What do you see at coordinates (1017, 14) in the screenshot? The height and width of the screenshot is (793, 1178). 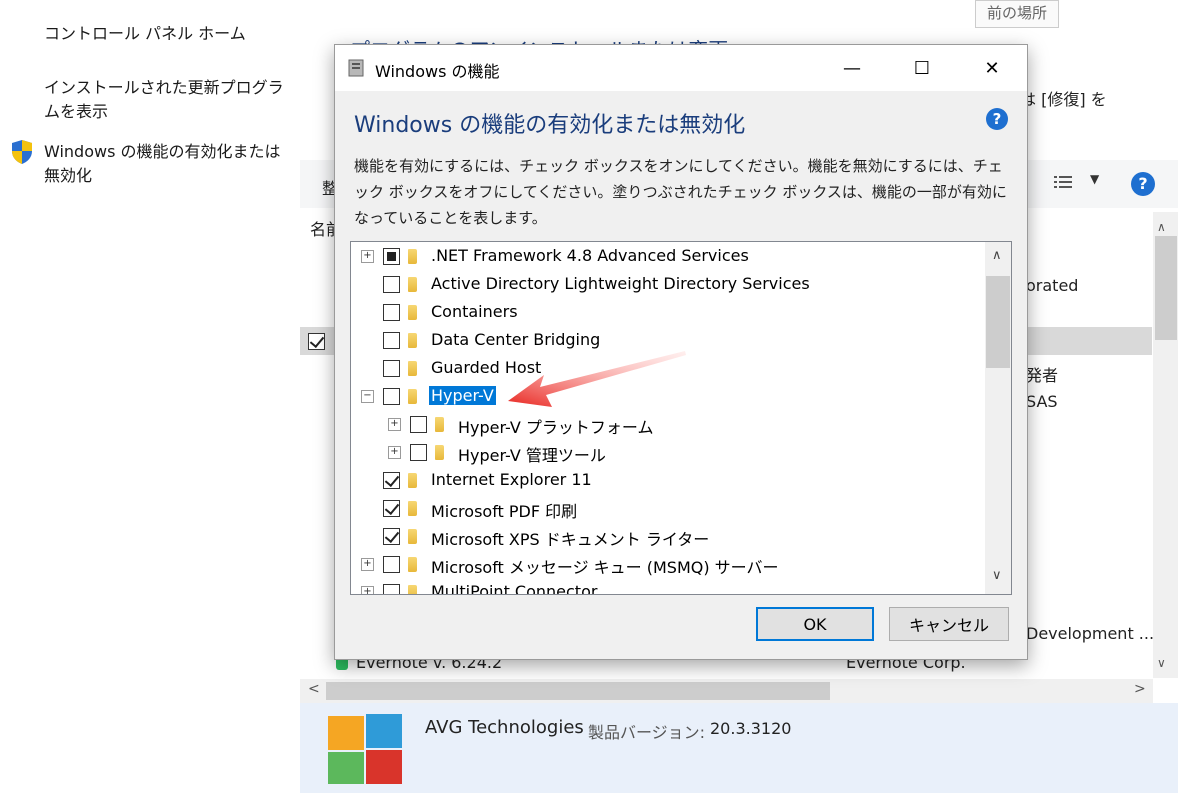 I see `back-tooltip: 前の場所` at bounding box center [1017, 14].